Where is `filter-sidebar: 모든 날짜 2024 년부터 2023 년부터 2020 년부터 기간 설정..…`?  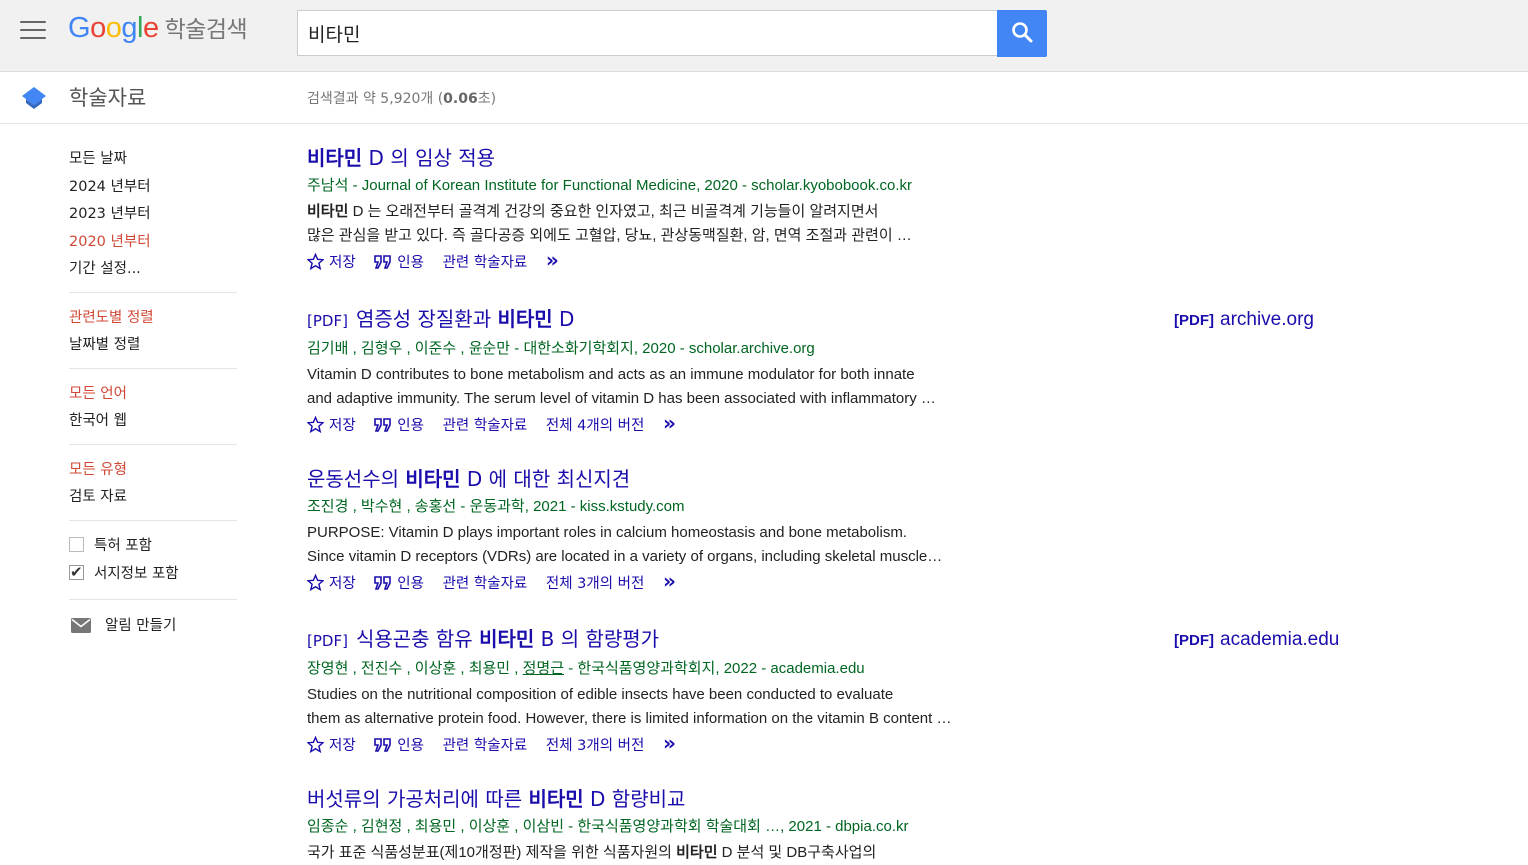 filter-sidebar: 모든 날짜 2024 년부터 2023 년부터 2020 년부터 기간 설정..… is located at coordinates (153, 391).